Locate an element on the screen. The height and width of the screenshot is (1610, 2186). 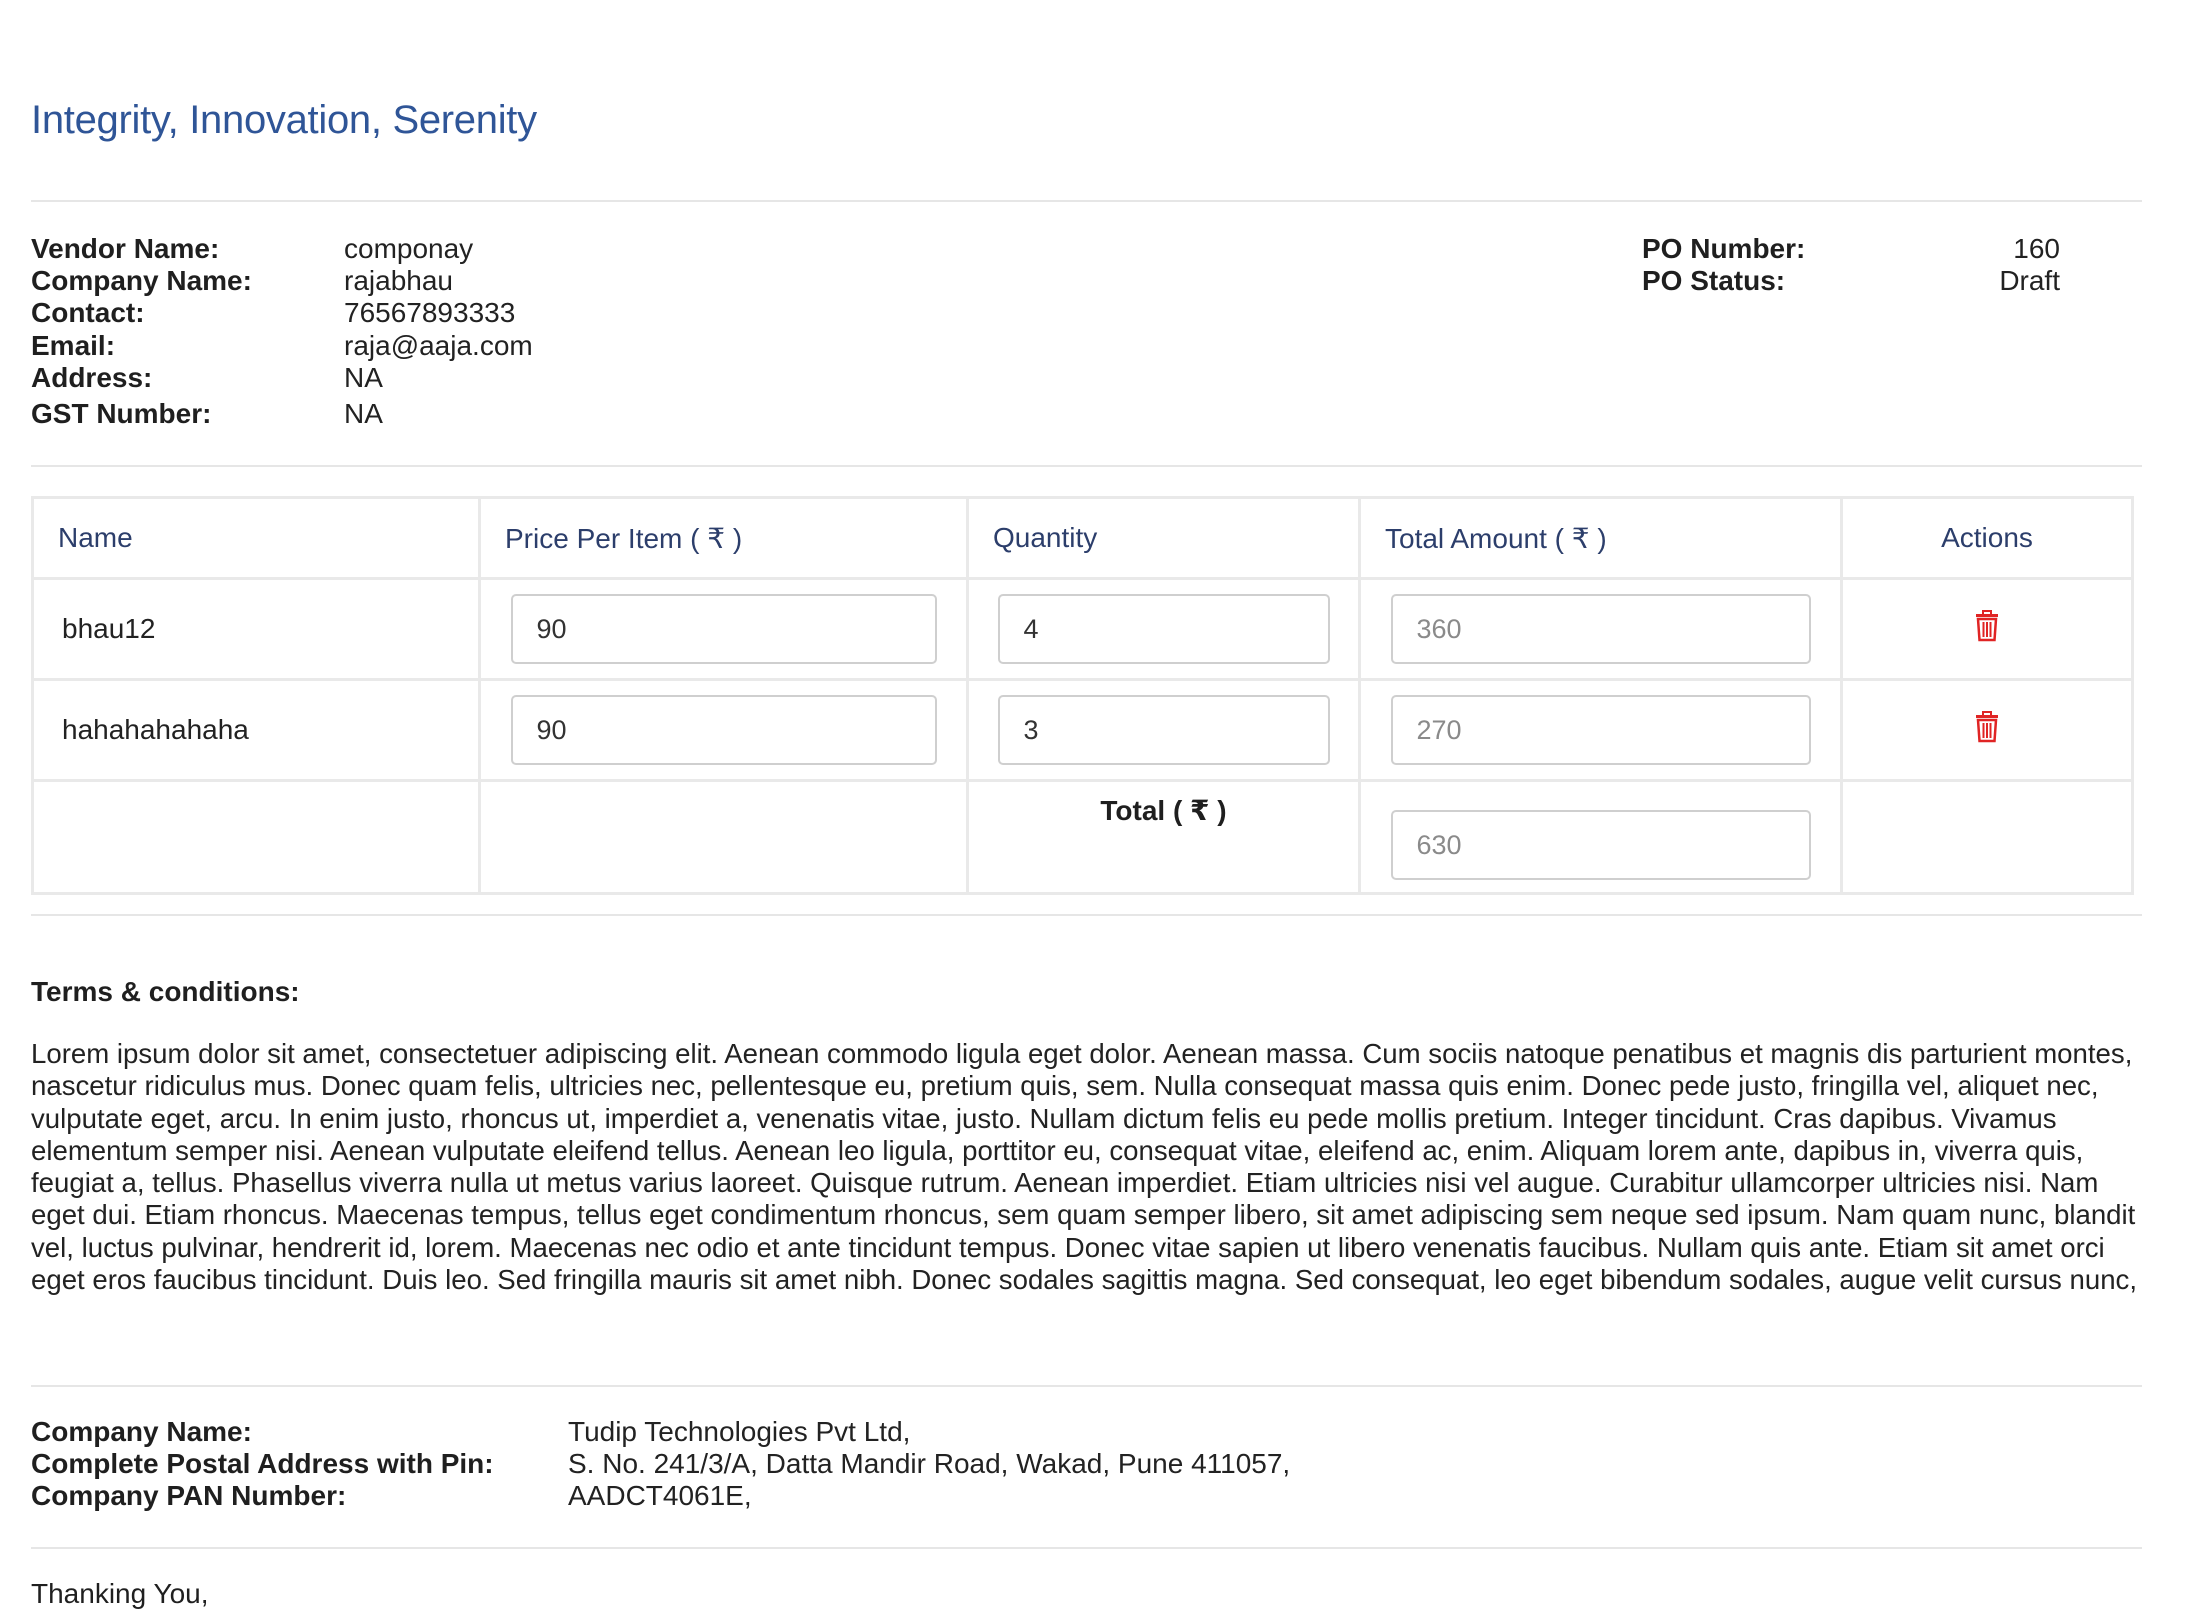
column-header-name: Name is located at coordinates (256, 538).